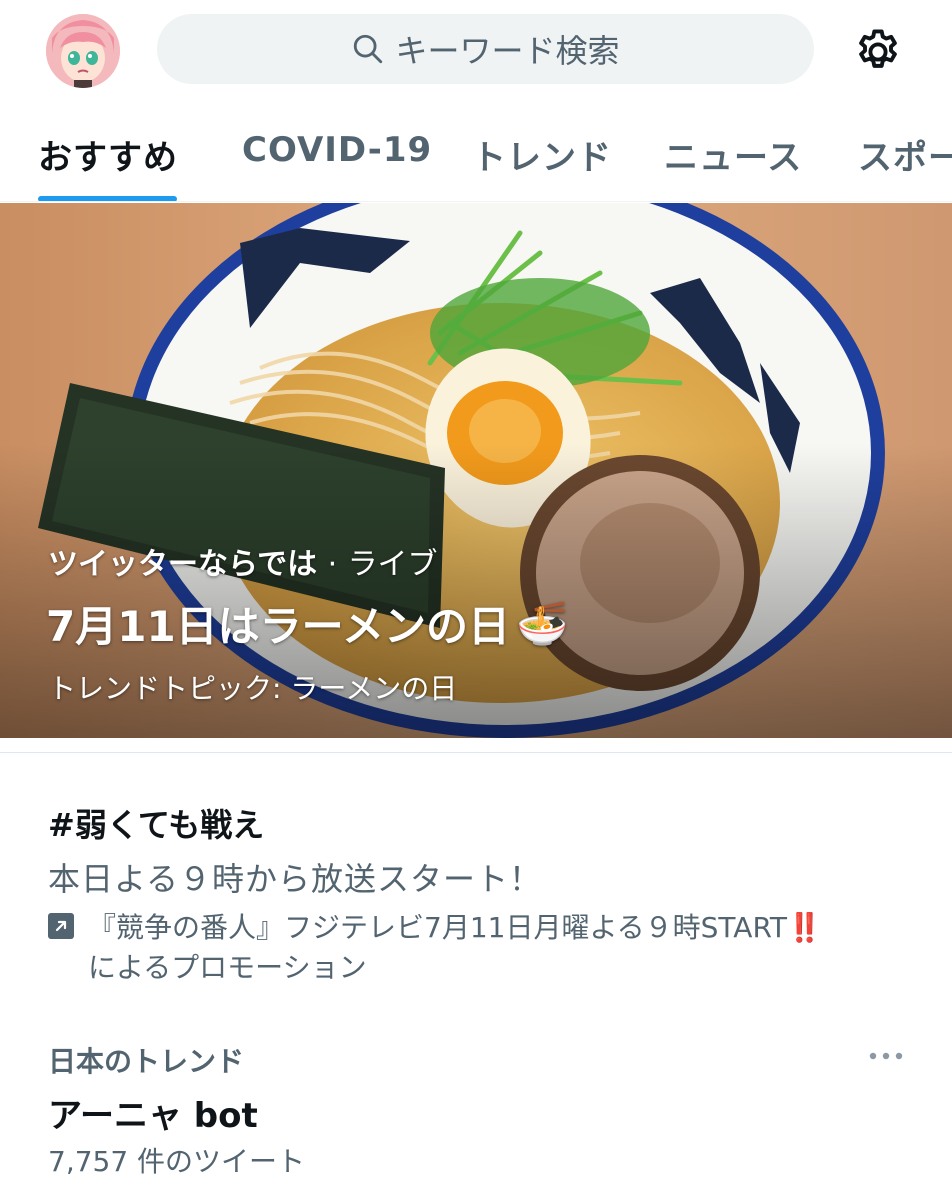 This screenshot has height=1200, width=952. I want to click on more-options-icon, so click(886, 1056).